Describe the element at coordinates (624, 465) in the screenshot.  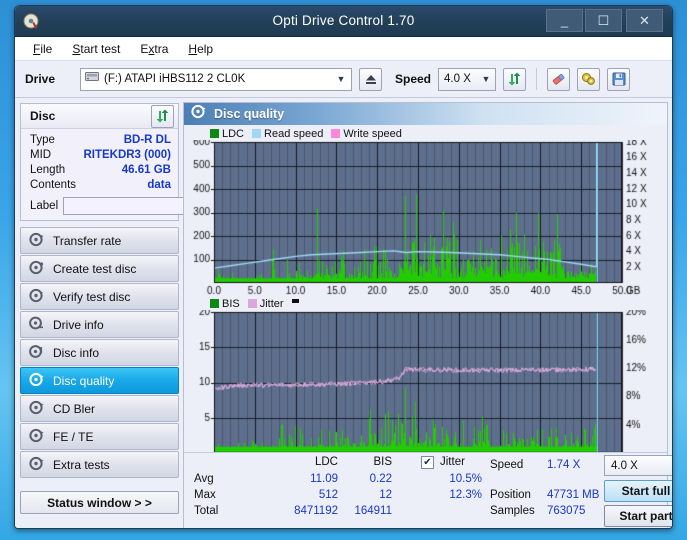
I see `test-speed-value: 4.0 X` at that location.